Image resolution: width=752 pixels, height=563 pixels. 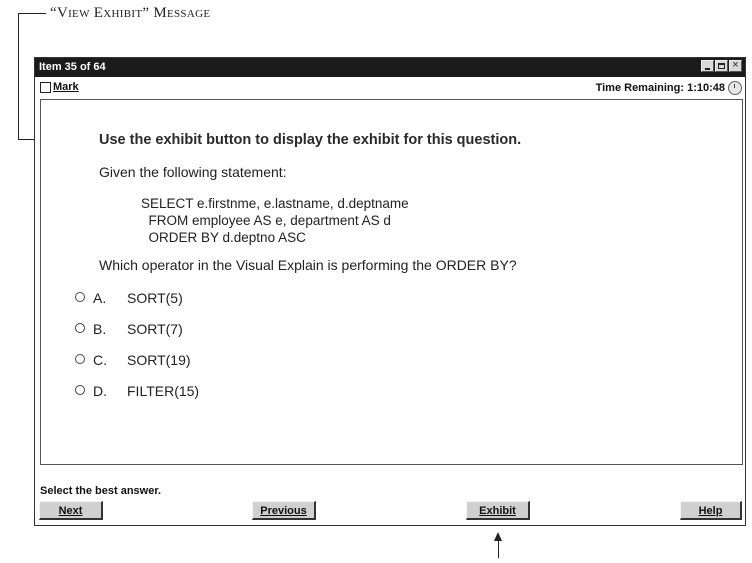 What do you see at coordinates (163, 391) in the screenshot?
I see `option-text: FILTER(15)` at bounding box center [163, 391].